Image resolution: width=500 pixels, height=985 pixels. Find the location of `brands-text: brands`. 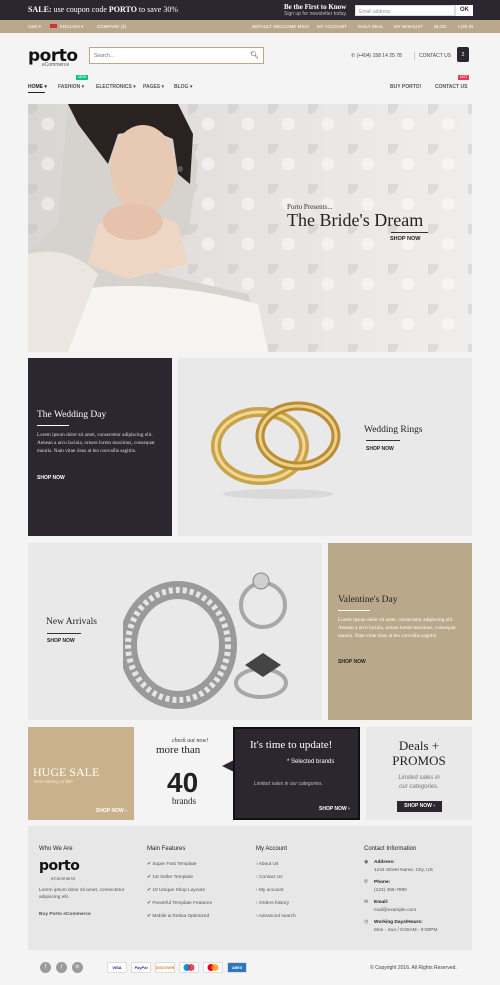

brands-text: brands is located at coordinates (184, 801).